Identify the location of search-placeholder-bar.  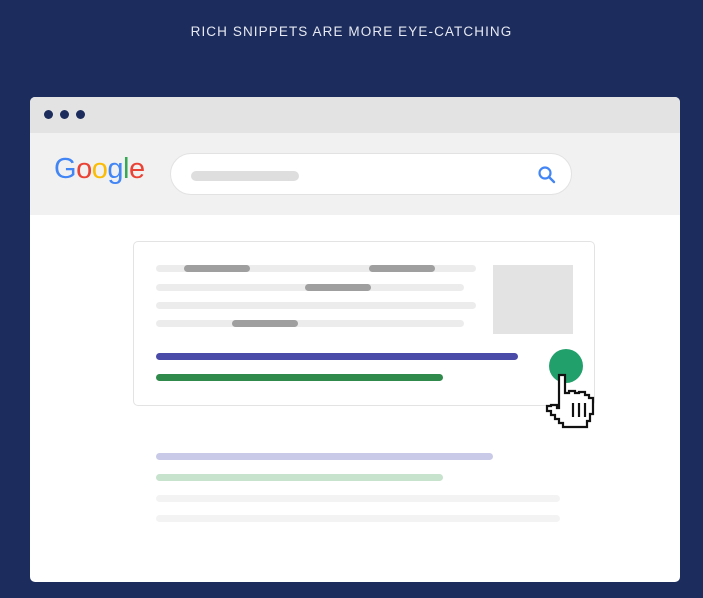
(245, 176).